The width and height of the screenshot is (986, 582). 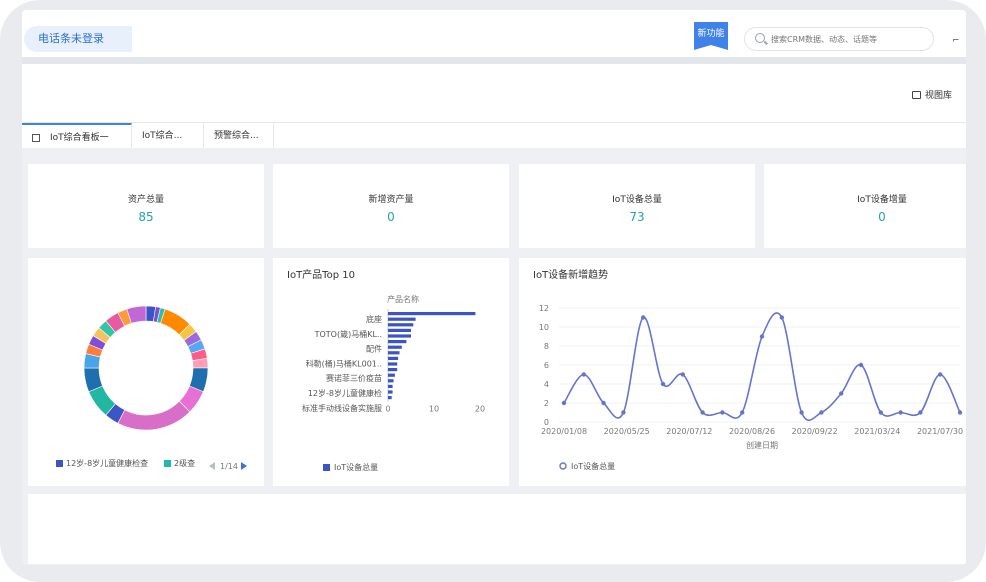 What do you see at coordinates (762, 367) in the screenshot?
I see `series-line` at bounding box center [762, 367].